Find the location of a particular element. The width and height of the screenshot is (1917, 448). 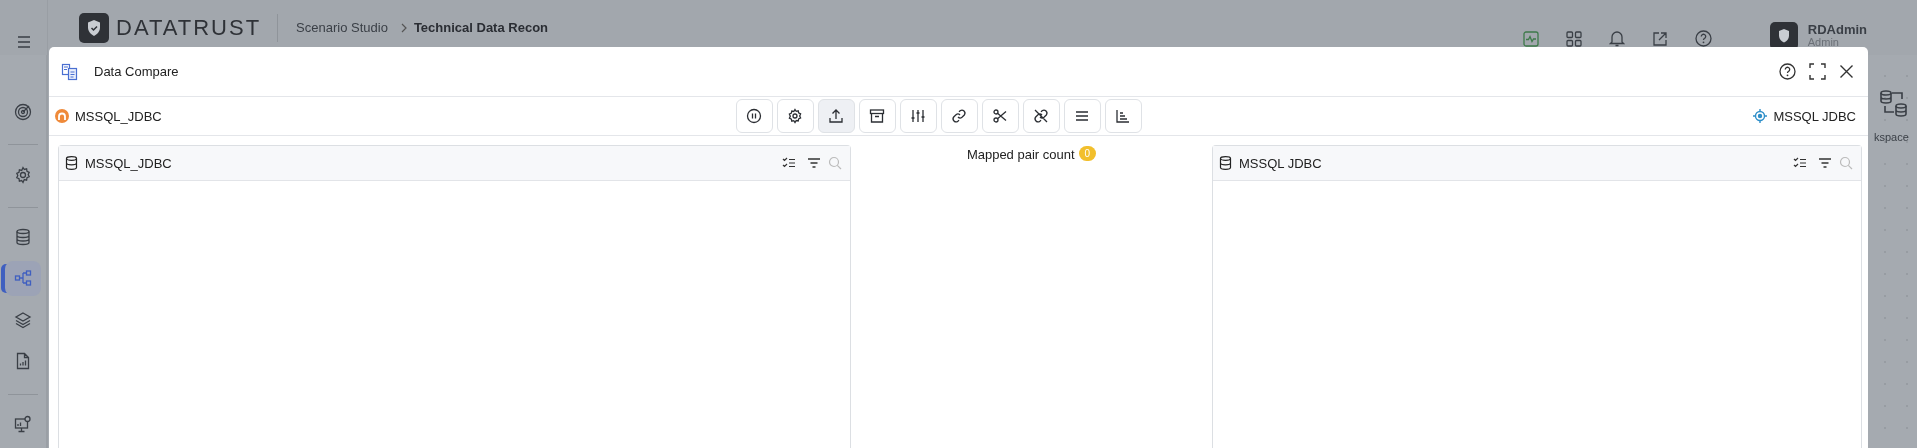

chart-button is located at coordinates (1123, 116).